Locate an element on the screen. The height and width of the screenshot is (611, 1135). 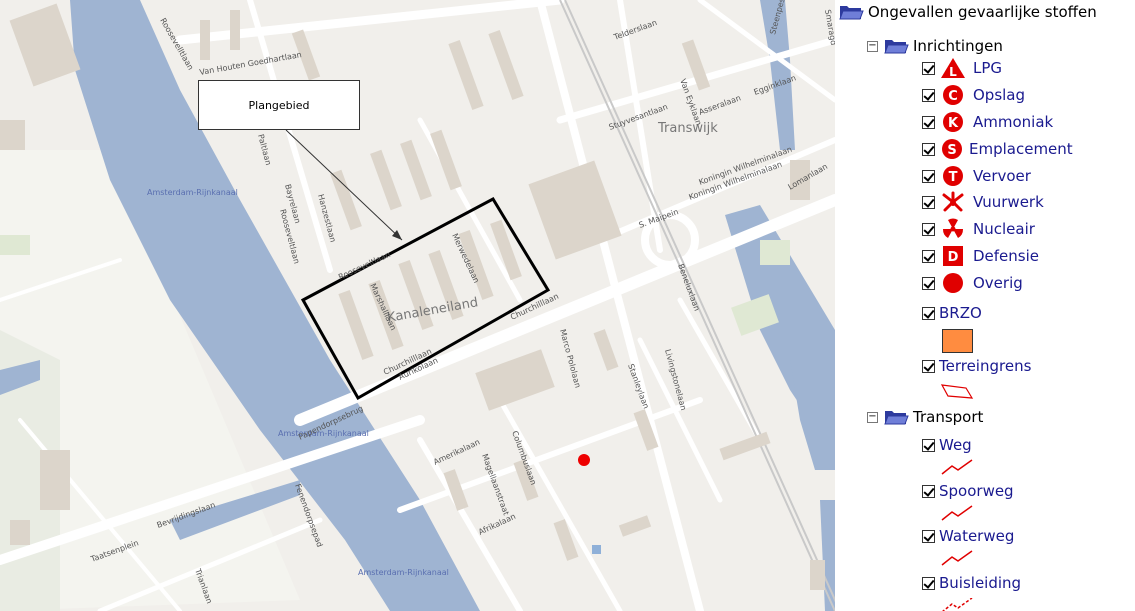
nucleair-icon is located at coordinates (953, 229).